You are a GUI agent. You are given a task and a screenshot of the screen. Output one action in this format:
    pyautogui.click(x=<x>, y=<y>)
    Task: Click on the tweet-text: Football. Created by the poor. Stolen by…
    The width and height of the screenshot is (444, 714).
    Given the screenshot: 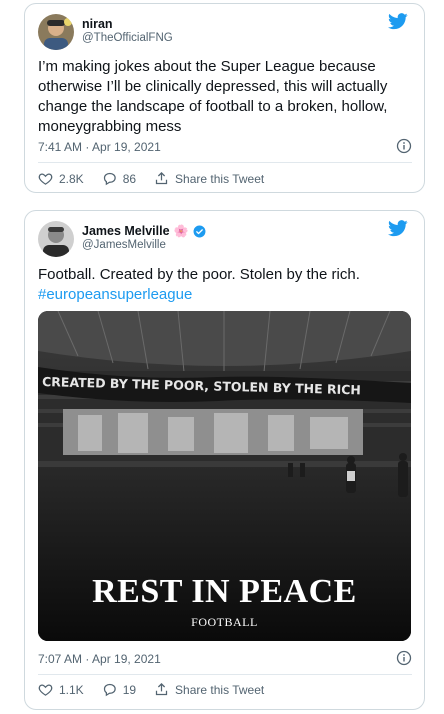 What is the action you would take?
    pyautogui.click(x=225, y=285)
    